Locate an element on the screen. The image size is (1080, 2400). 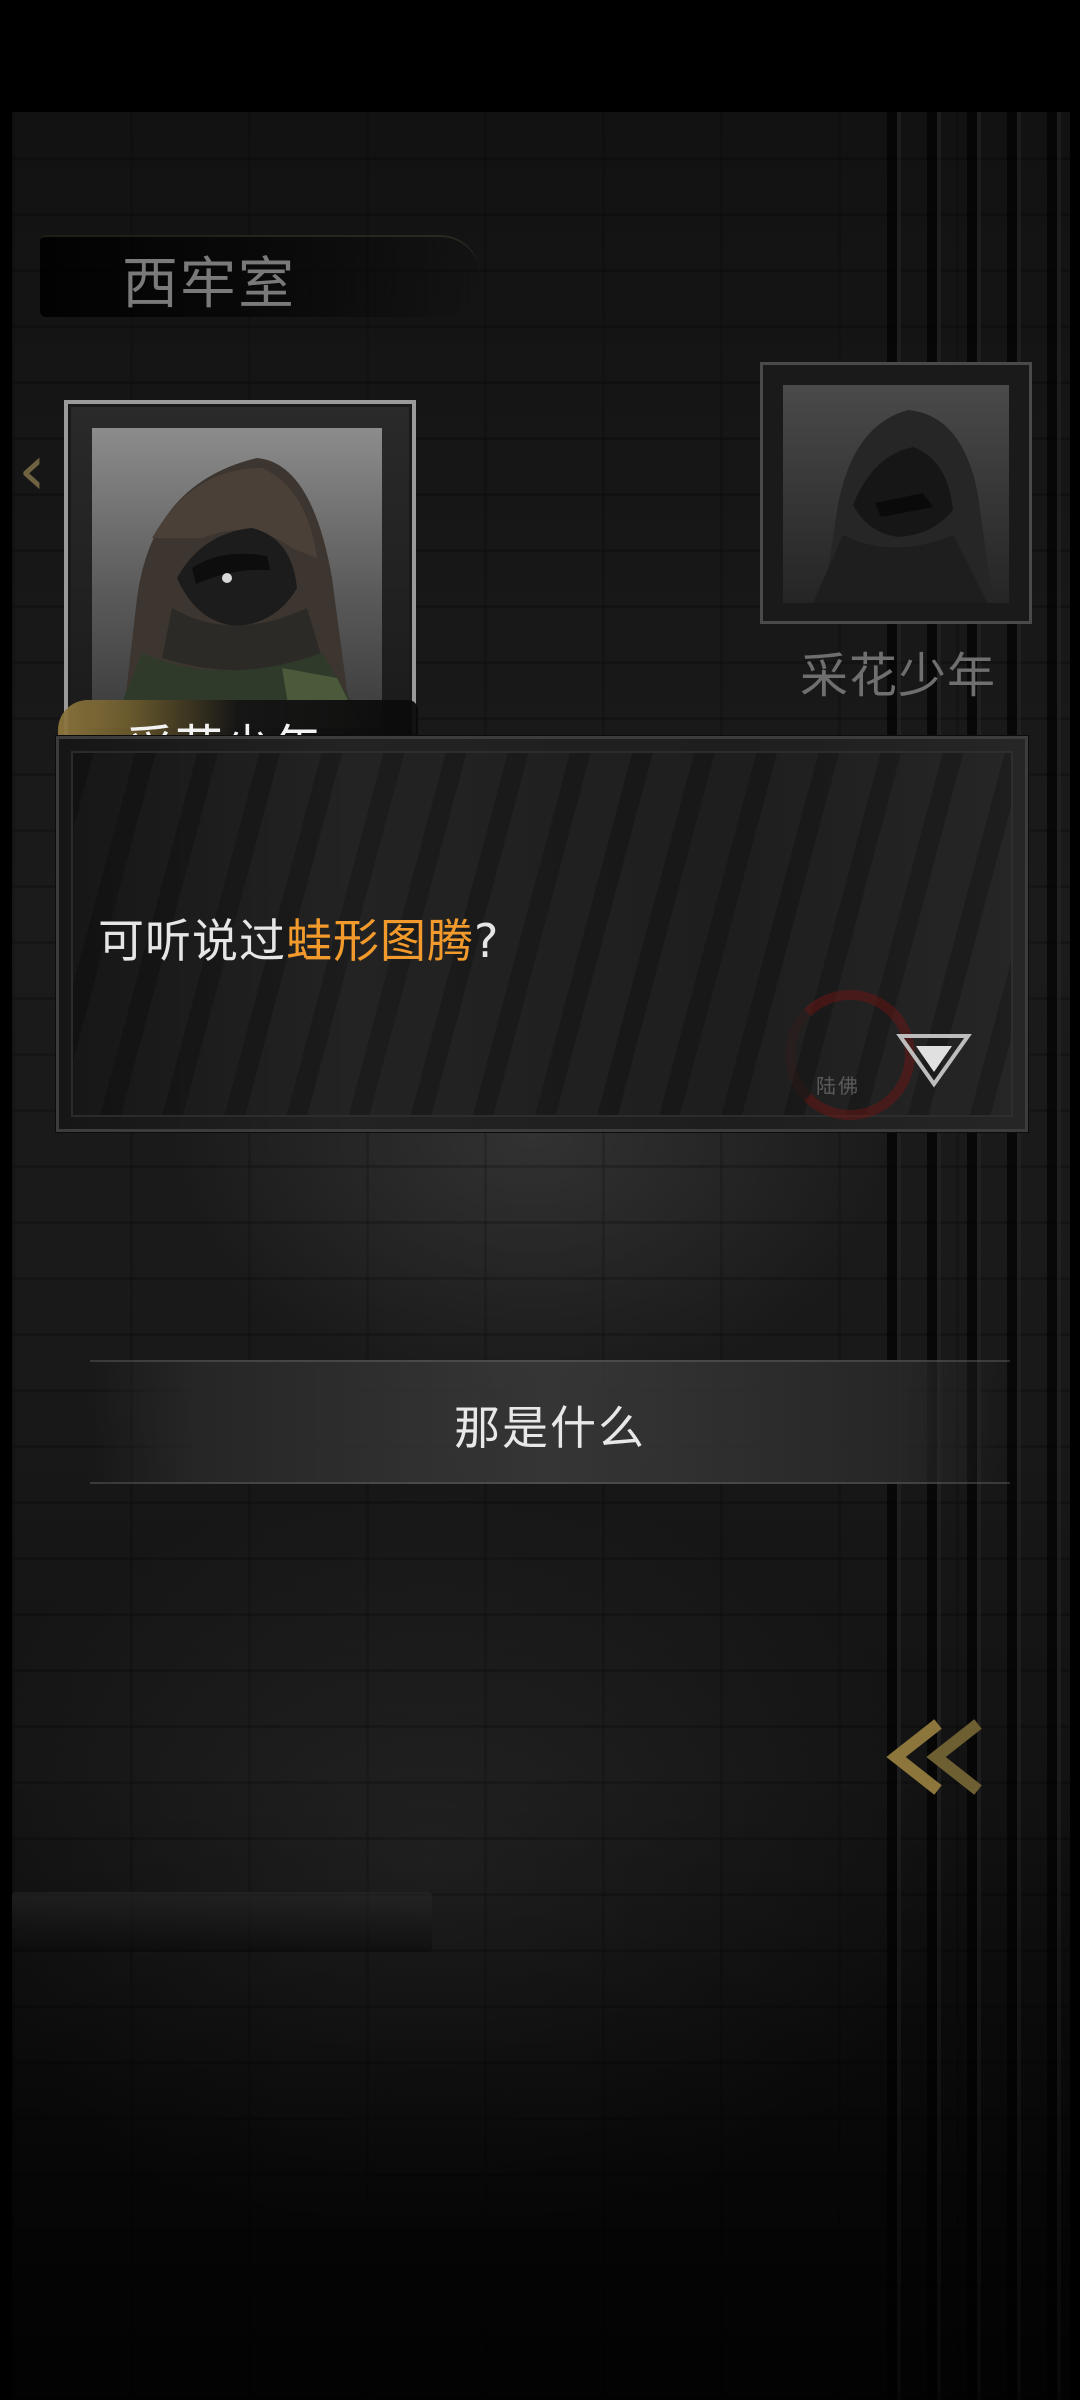
dialogue-suffix: ? is located at coordinates (487, 941).